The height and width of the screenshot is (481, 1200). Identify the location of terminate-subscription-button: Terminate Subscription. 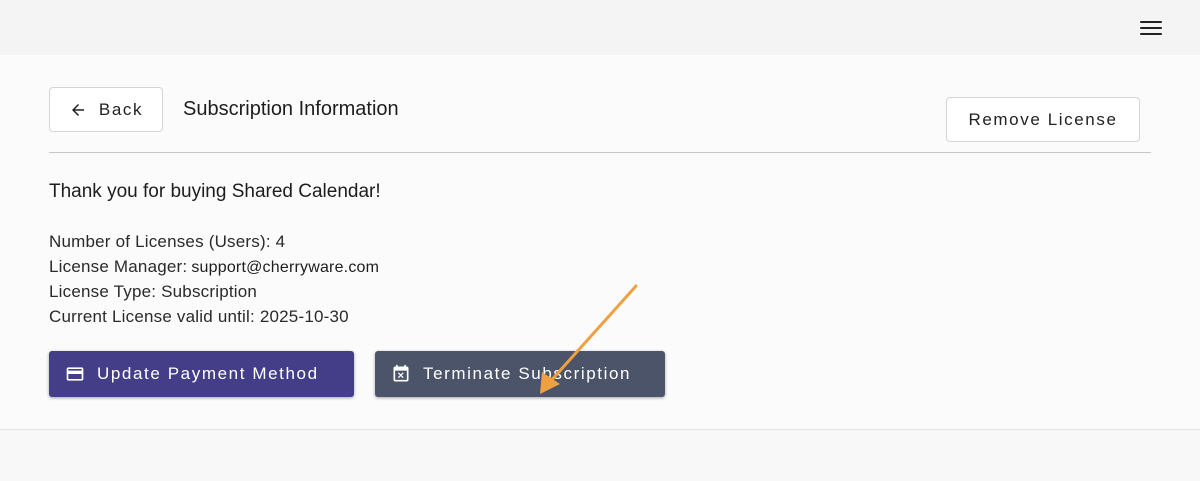
(520, 374).